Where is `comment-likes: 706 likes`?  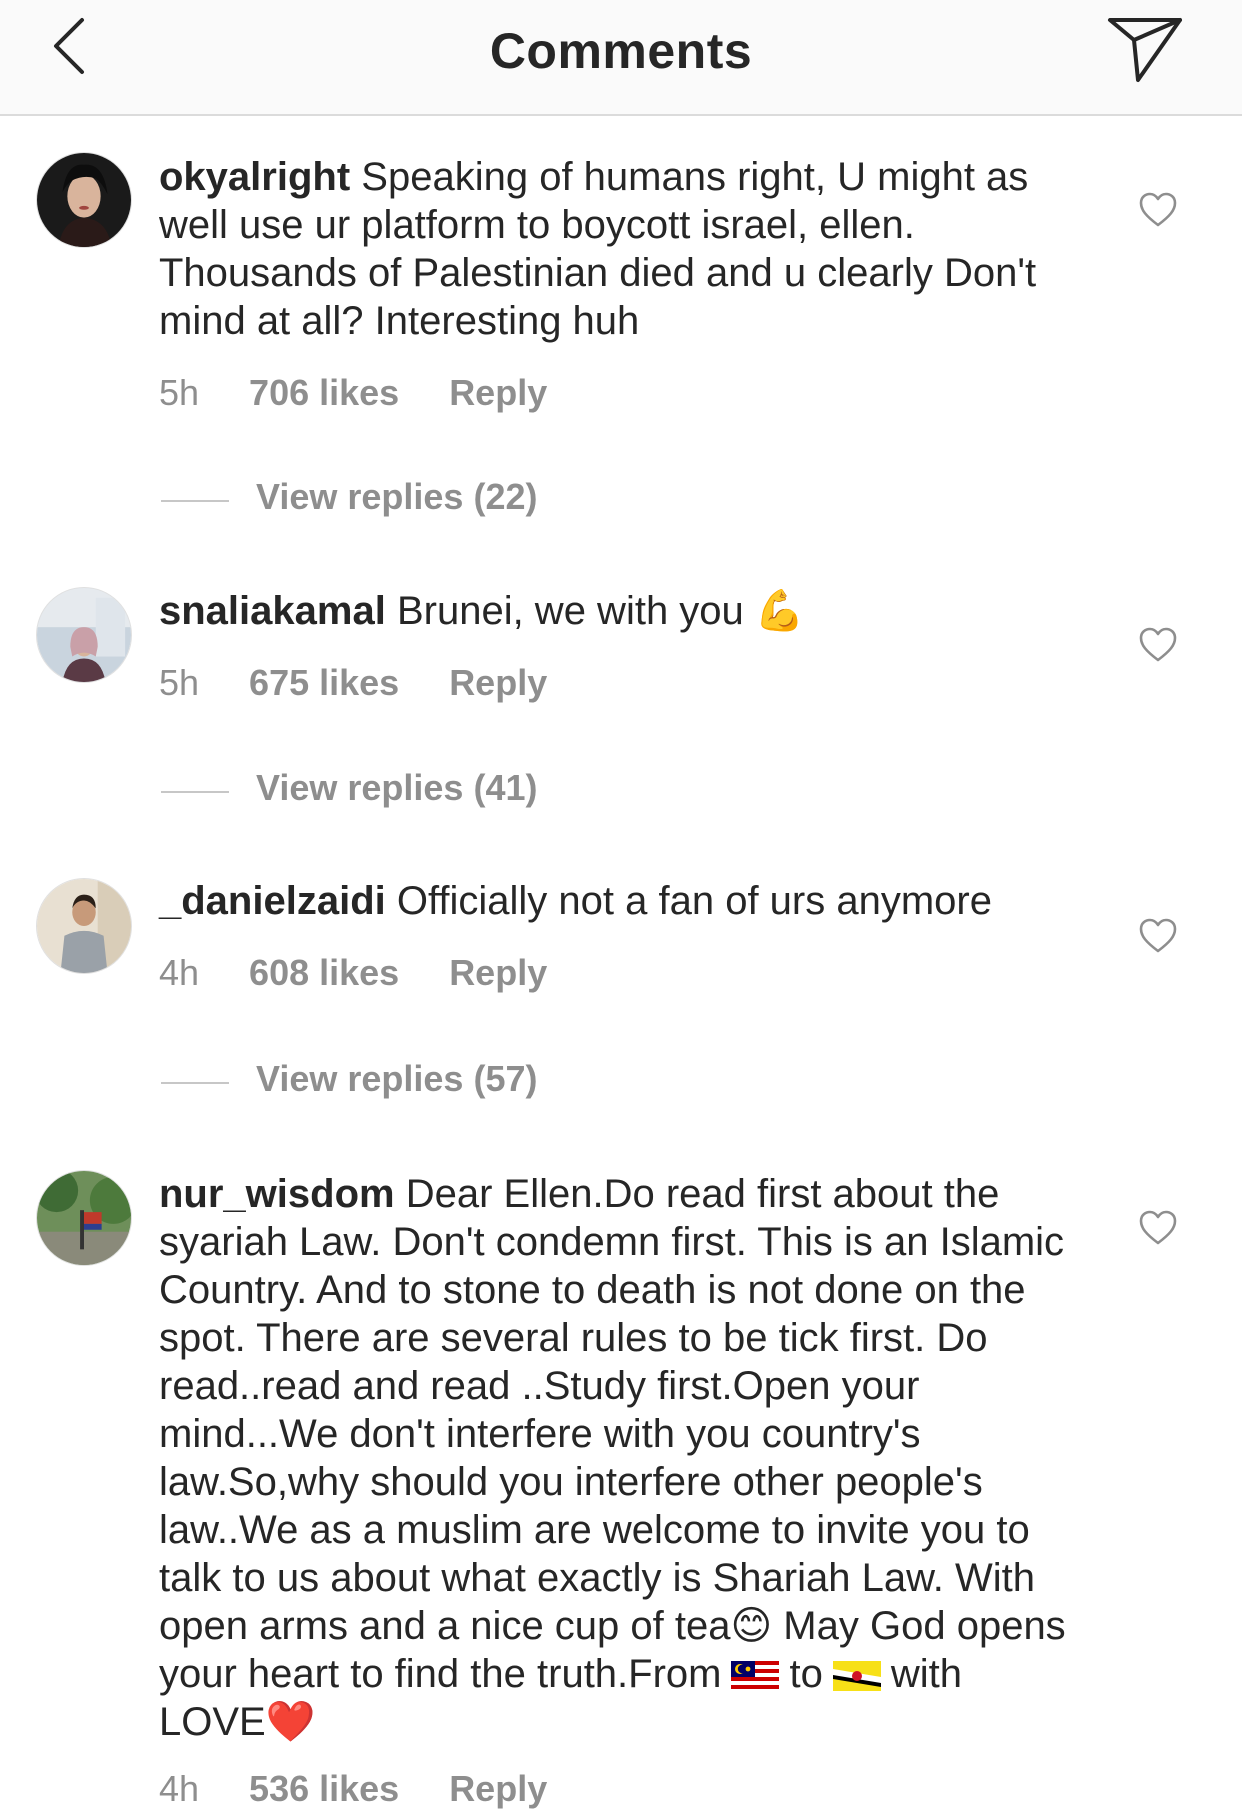
comment-likes: 706 likes is located at coordinates (324, 393).